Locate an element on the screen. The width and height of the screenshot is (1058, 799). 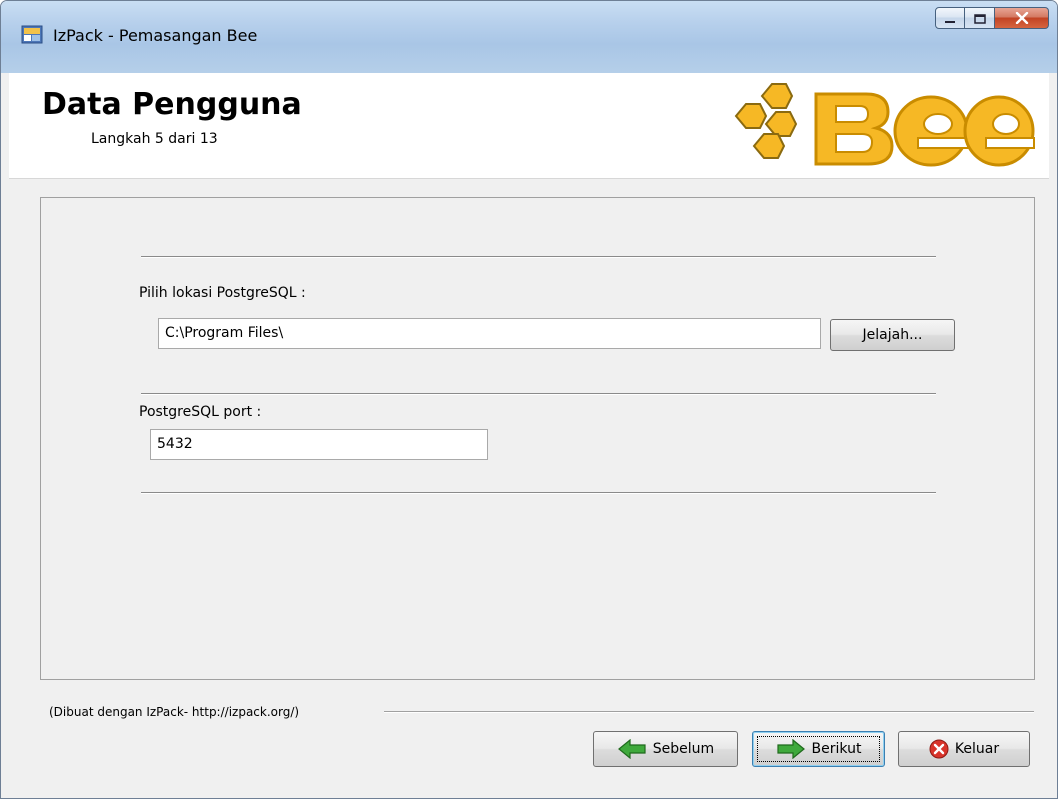
quit-button-label: Keluar is located at coordinates (977, 749).